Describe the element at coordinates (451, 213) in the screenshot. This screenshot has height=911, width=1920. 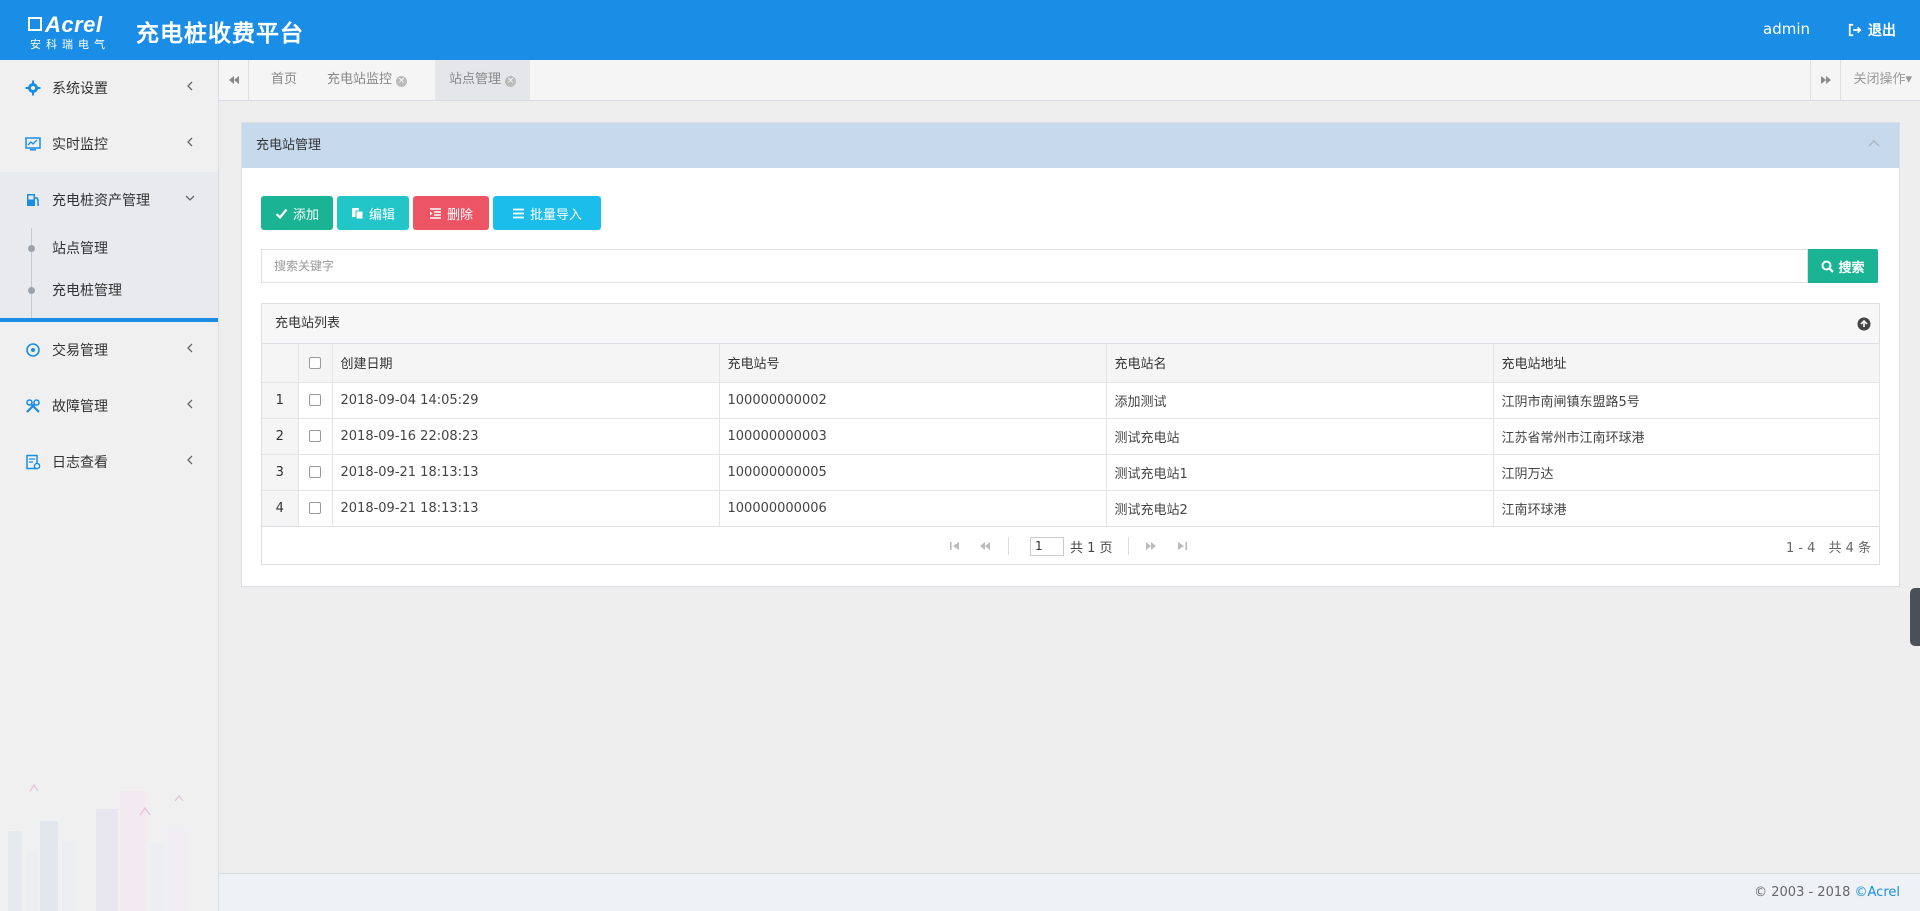
I see `delete-button: 删除` at that location.